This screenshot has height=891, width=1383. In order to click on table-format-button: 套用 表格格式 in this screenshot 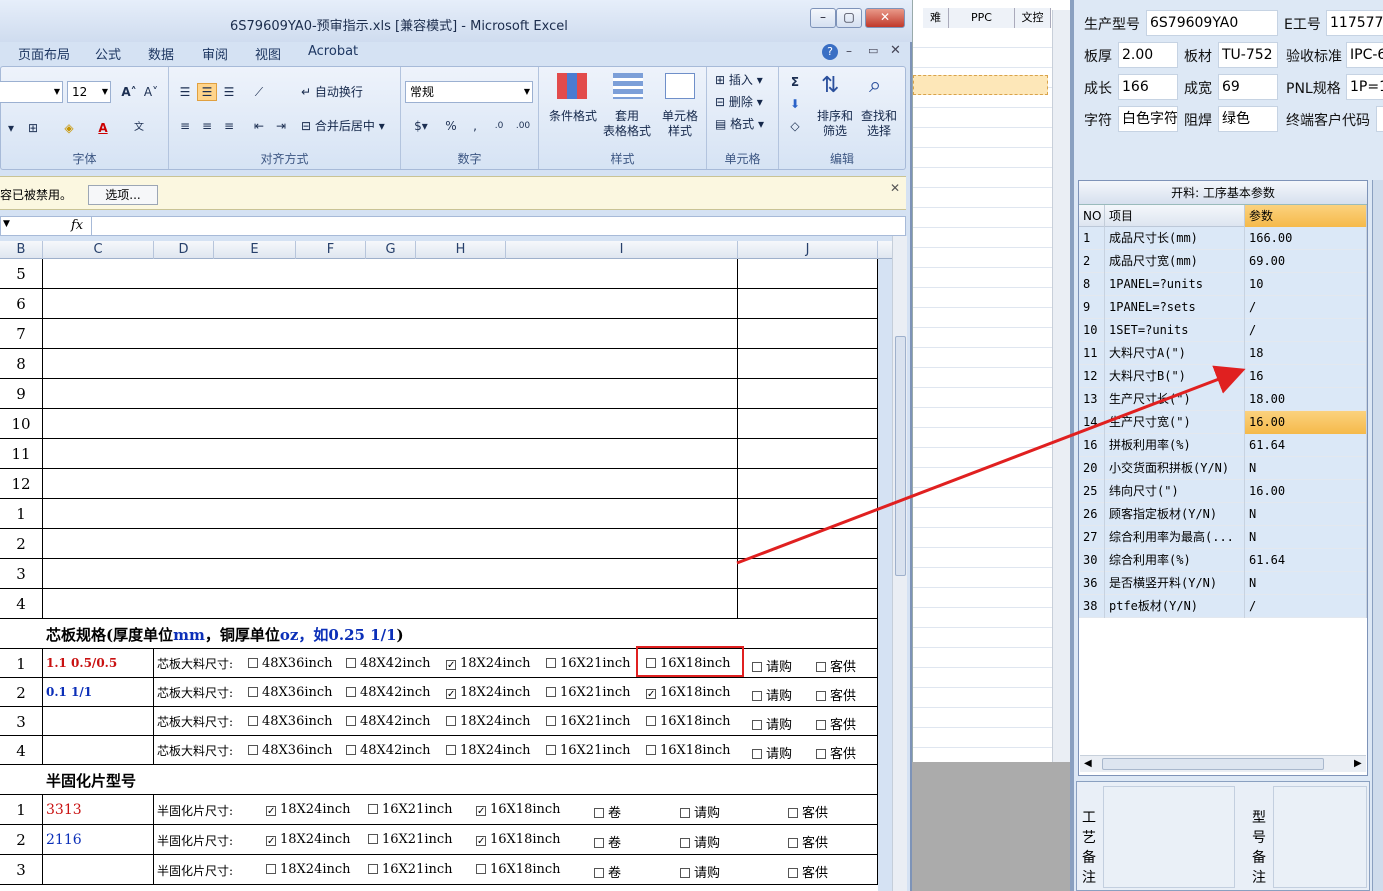, I will do `click(627, 124)`.